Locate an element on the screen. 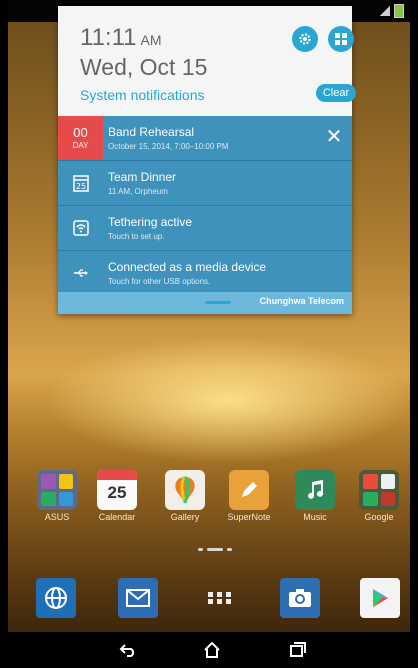  wifi-hotspot-icon is located at coordinates (80, 228).